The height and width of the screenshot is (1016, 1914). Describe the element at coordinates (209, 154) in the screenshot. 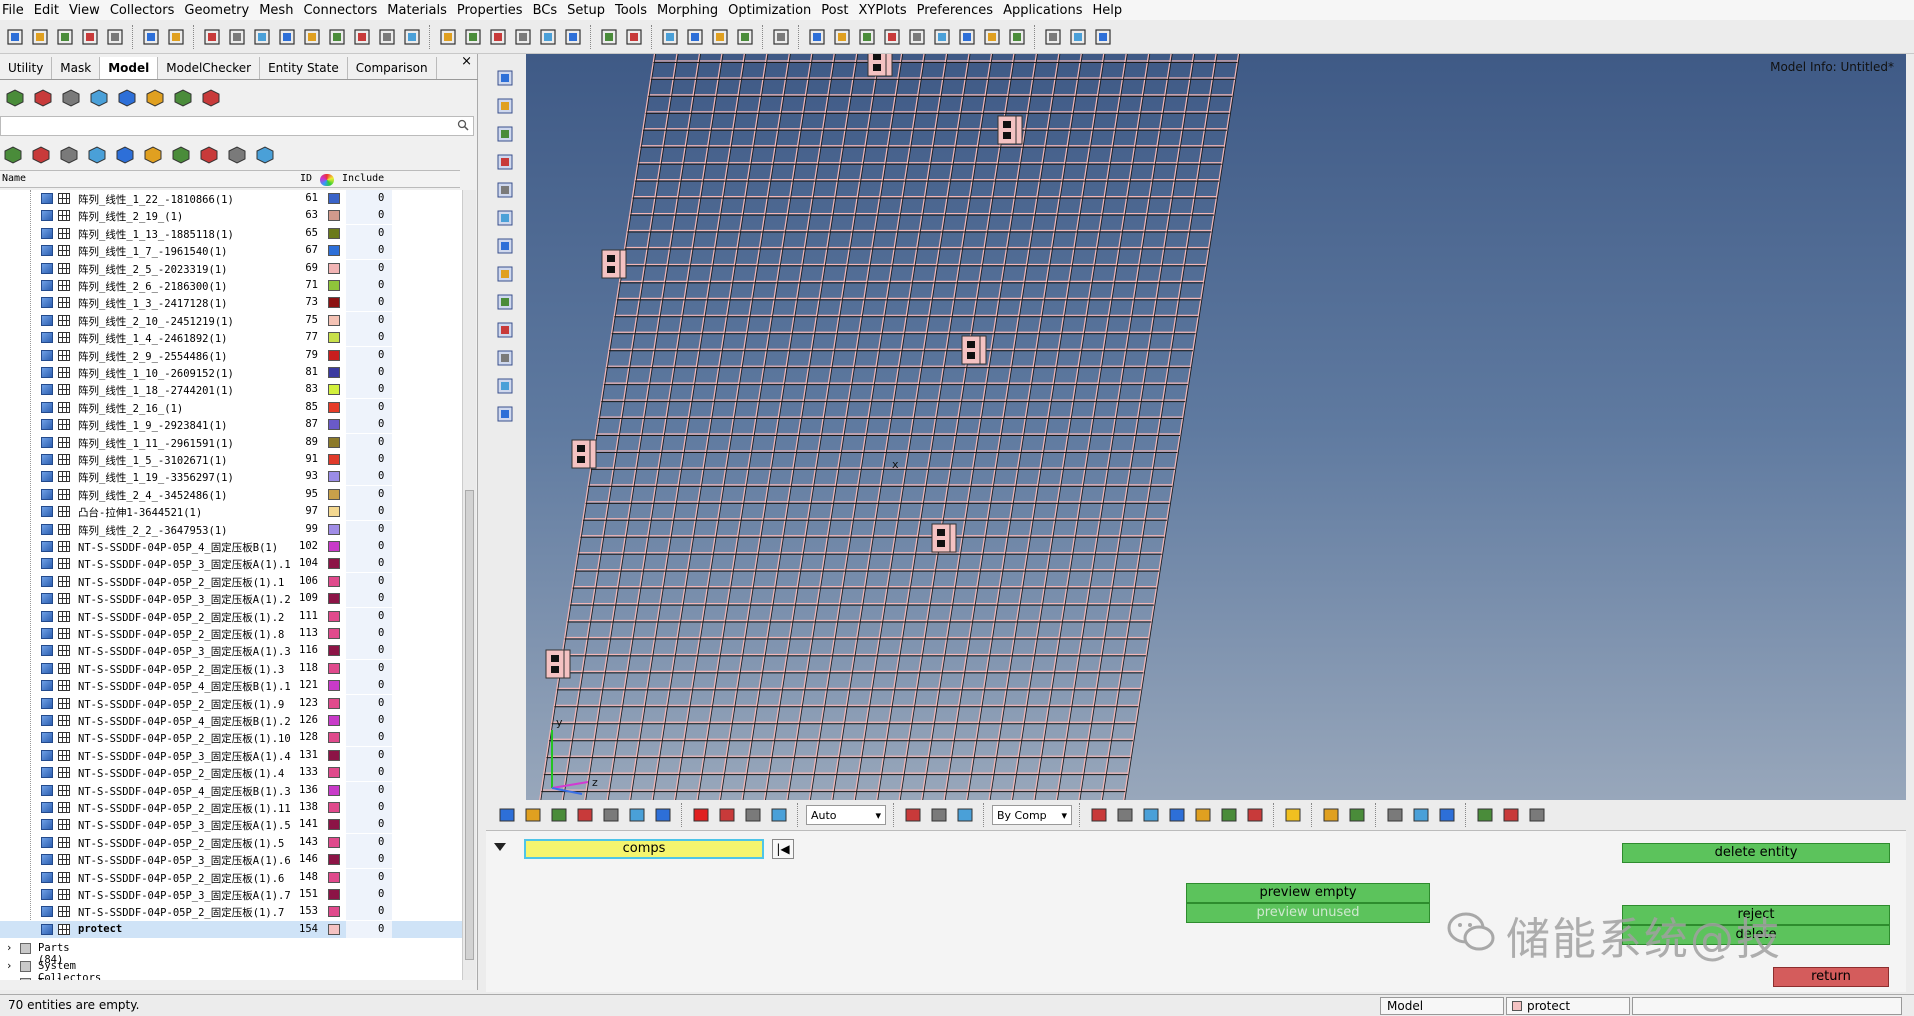

I see `export-icon` at that location.